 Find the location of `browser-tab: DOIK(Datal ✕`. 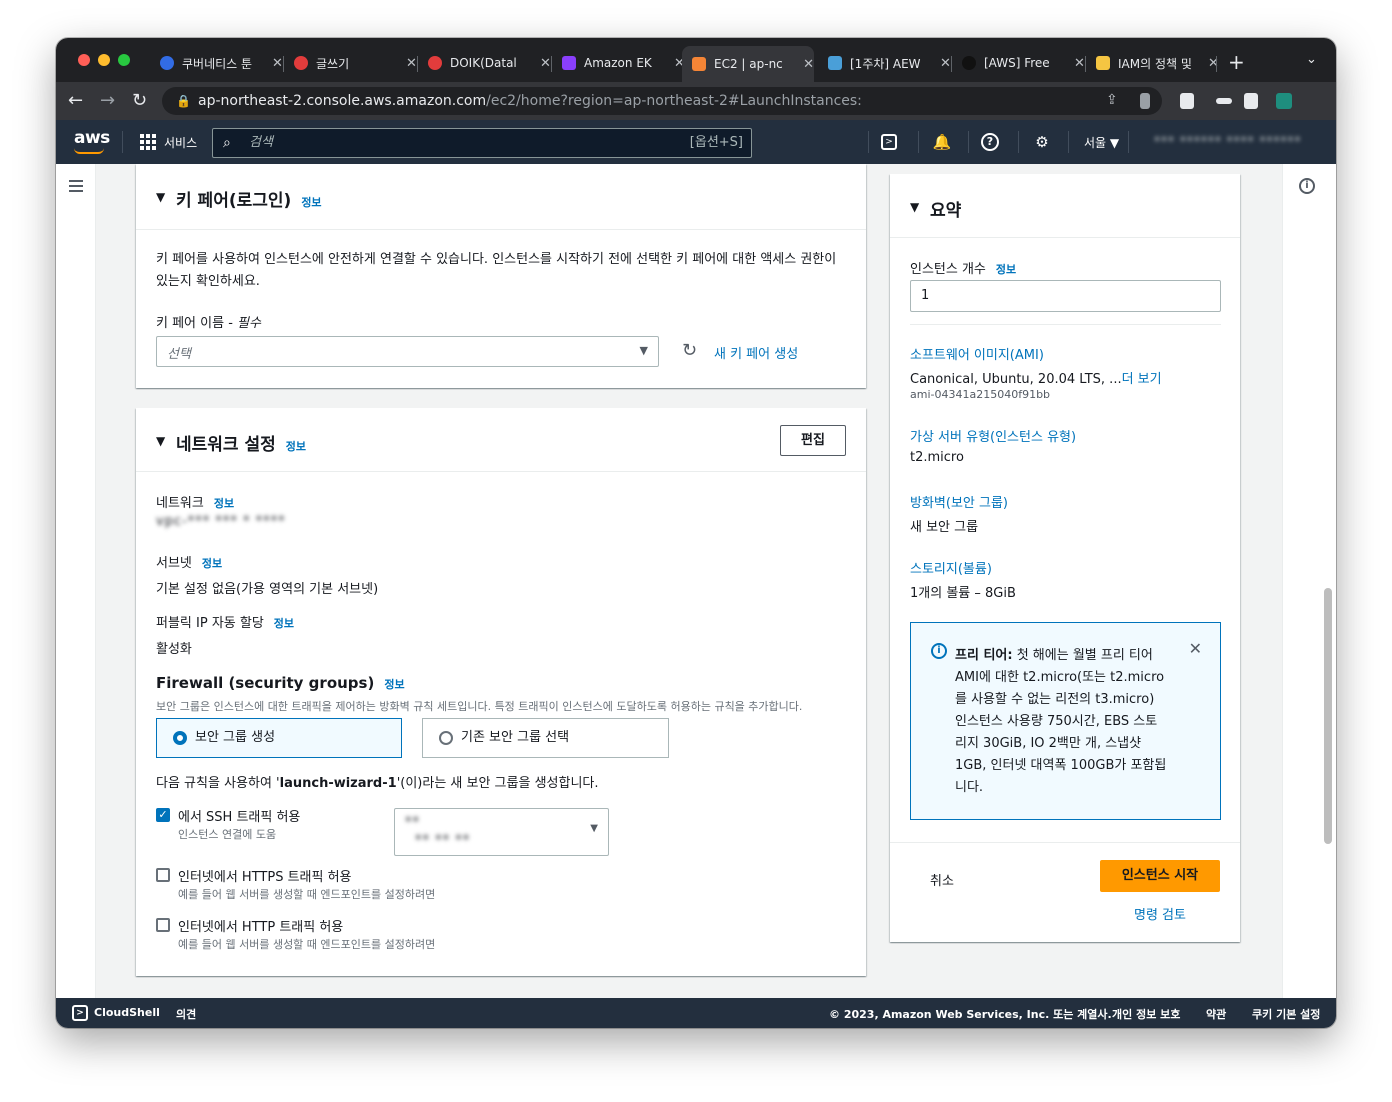

browser-tab: DOIK(Datal ✕ is located at coordinates (484, 63).